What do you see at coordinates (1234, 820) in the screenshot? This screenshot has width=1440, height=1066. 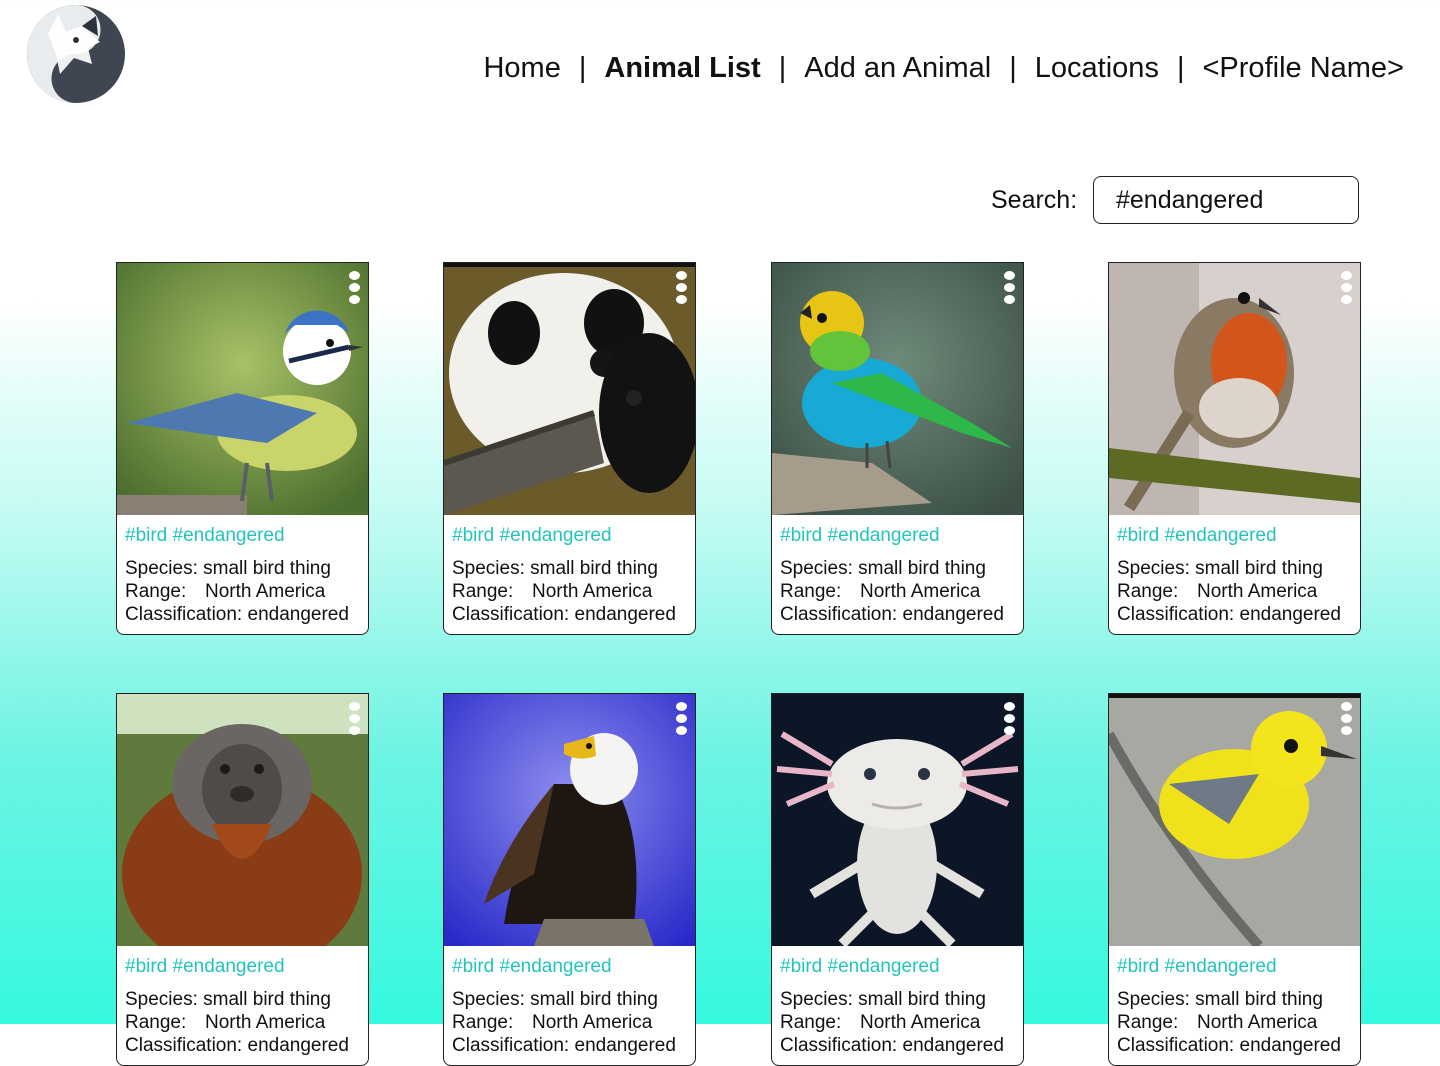 I see `warbler-photo` at bounding box center [1234, 820].